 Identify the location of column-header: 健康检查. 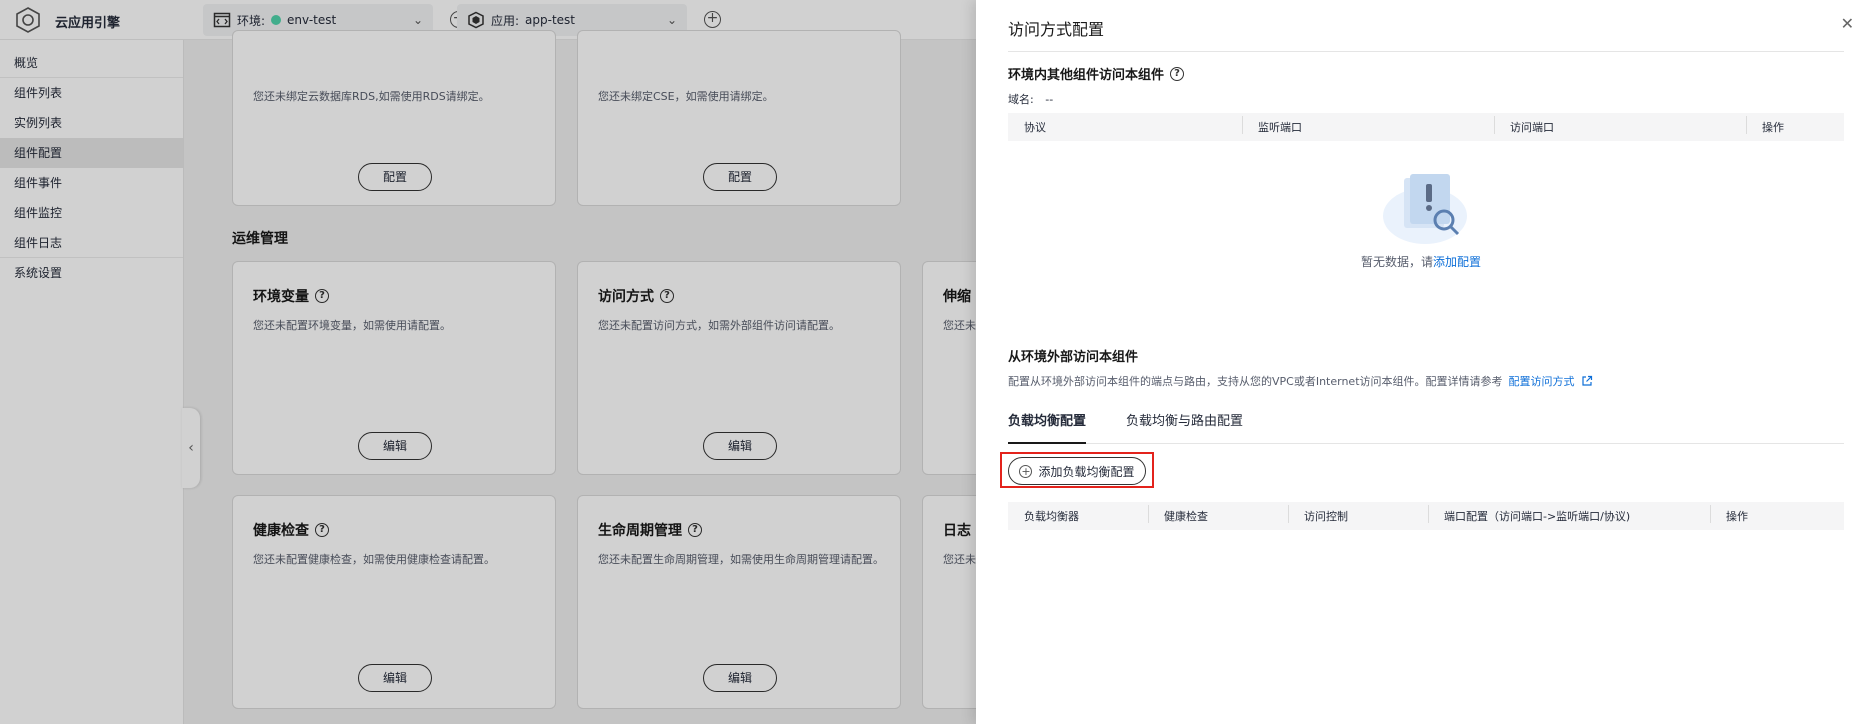
(1218, 514).